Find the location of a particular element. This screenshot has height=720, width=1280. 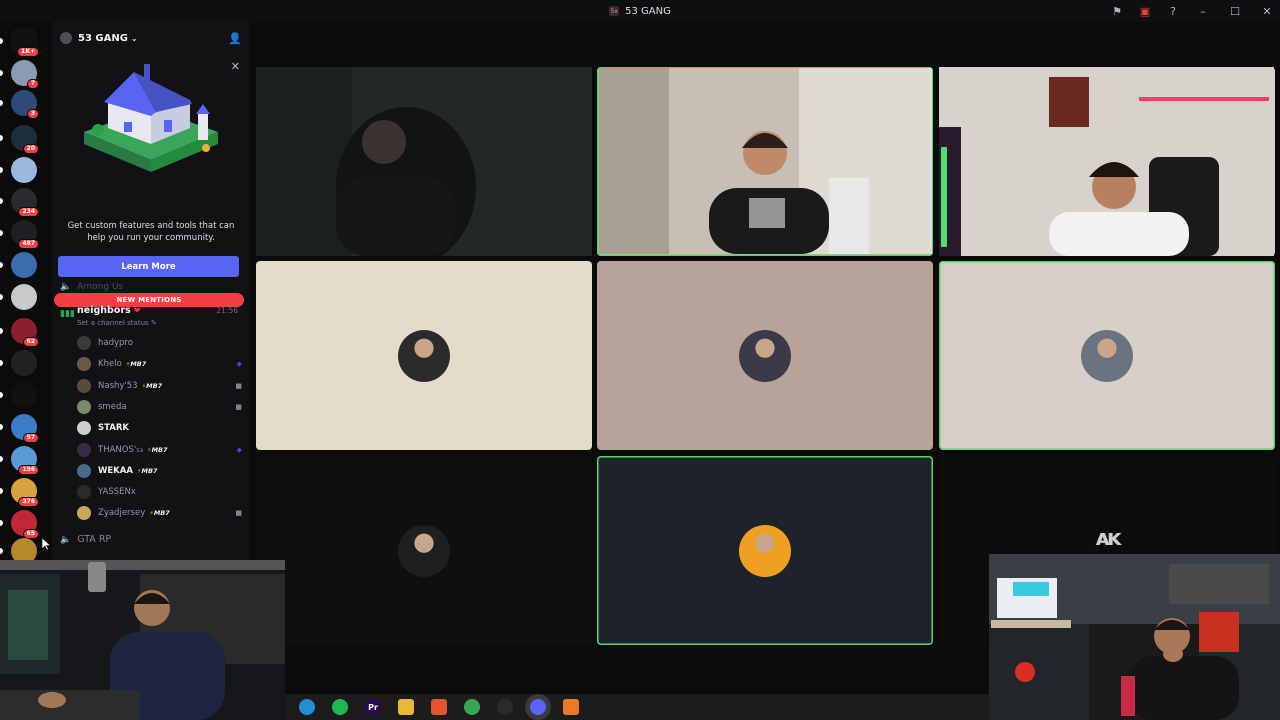

voice-member: YASSENx is located at coordinates (159, 492).